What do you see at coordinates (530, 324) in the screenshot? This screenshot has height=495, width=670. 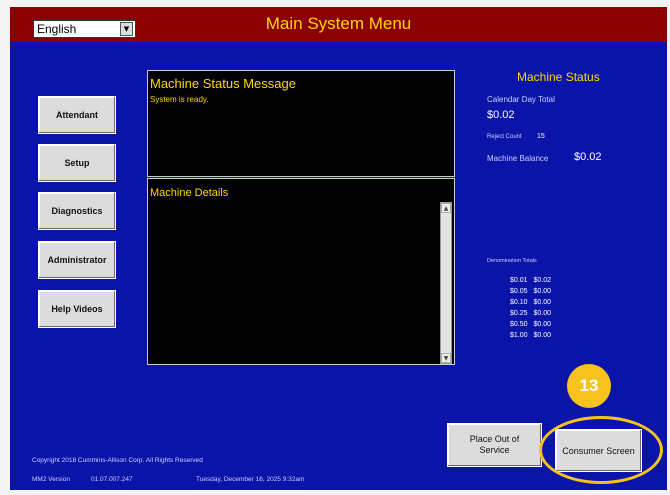 I see `denomination-row: $0.50 $0.00` at bounding box center [530, 324].